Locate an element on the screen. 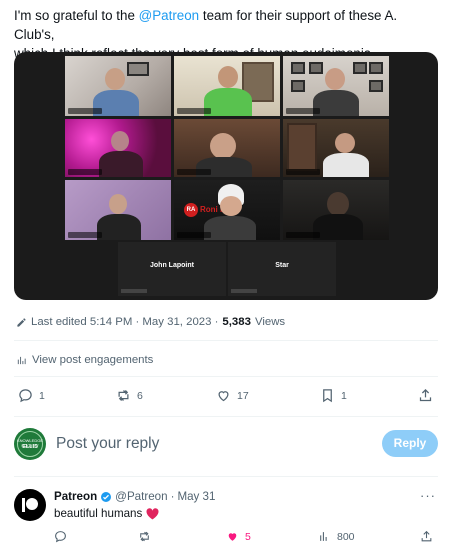 This screenshot has height=553, width=452. reply-date: May 31 is located at coordinates (196, 496).